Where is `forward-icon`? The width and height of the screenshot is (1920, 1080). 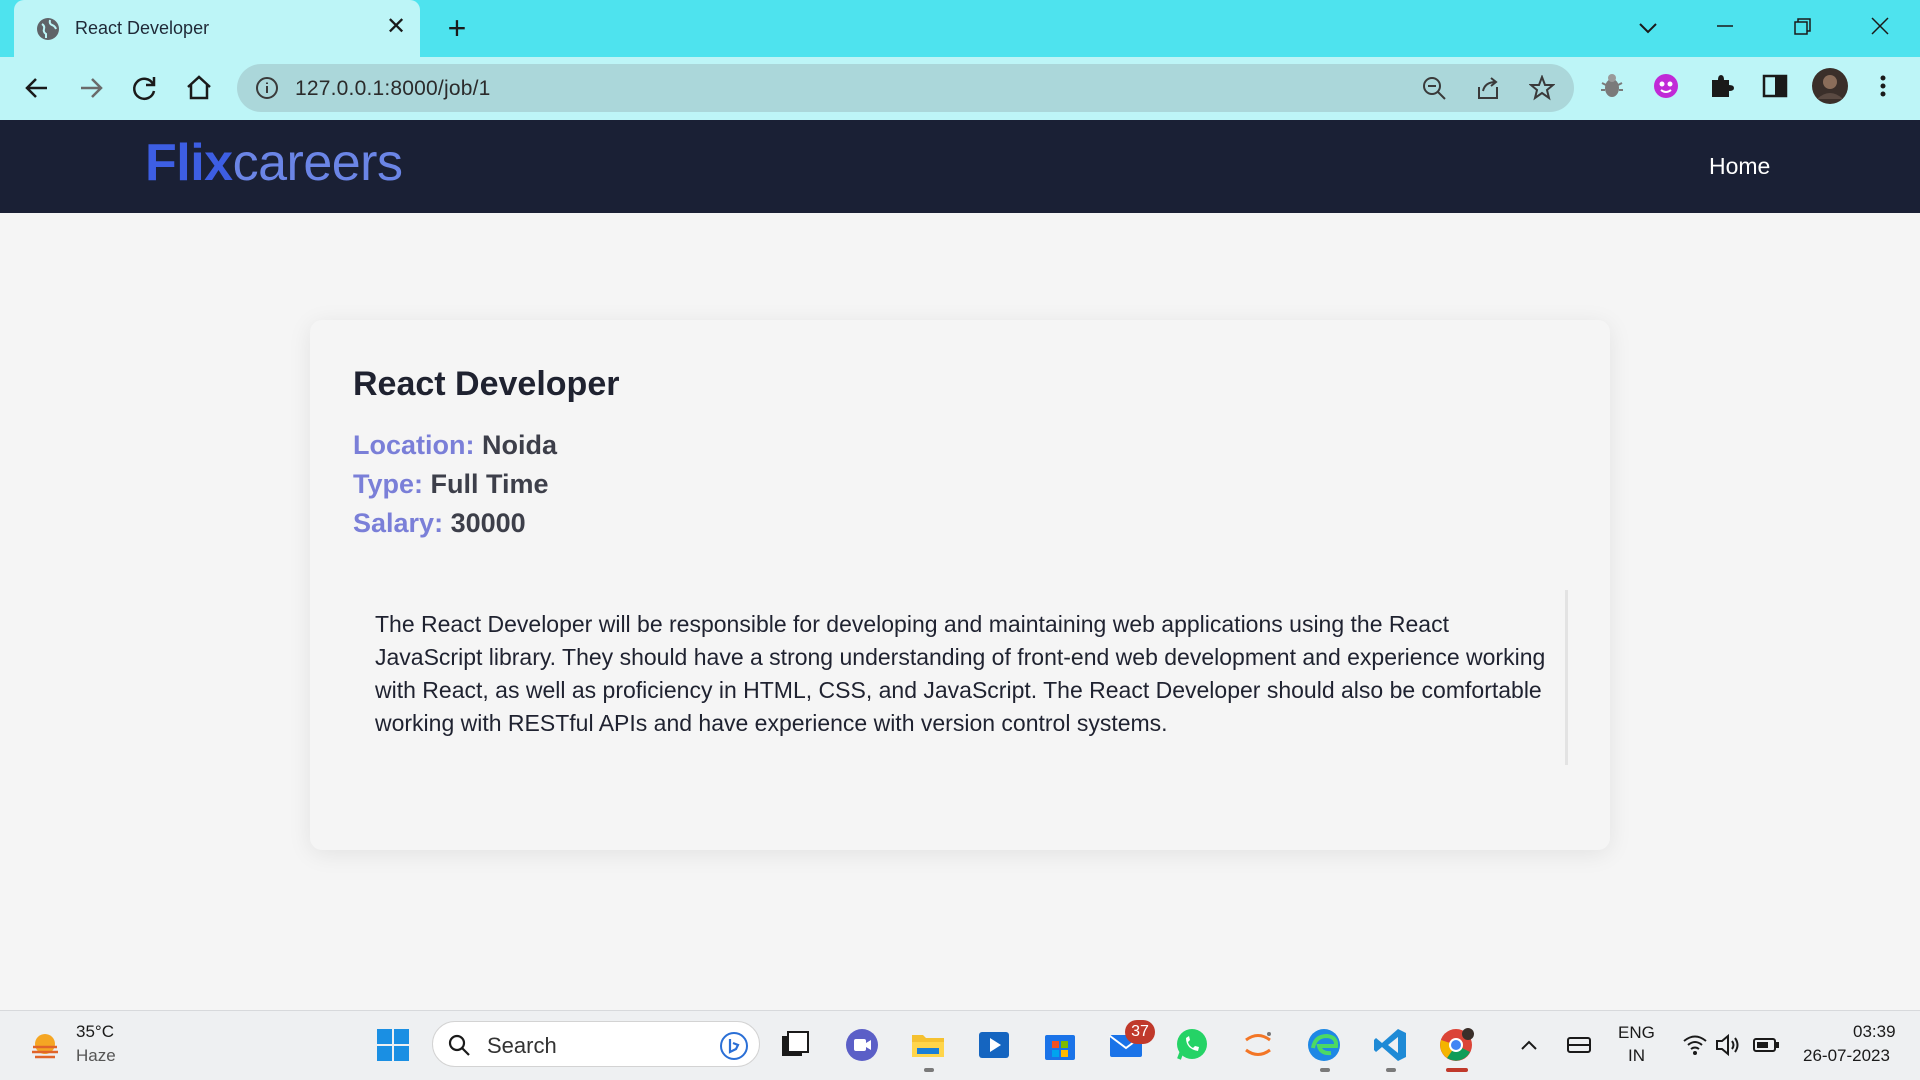 forward-icon is located at coordinates (91, 88).